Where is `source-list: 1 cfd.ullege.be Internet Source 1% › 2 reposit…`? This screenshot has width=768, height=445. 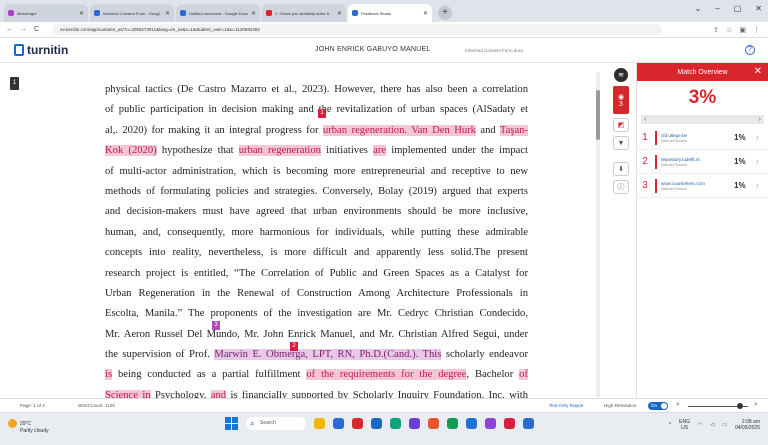
source-list: 1 cfd.ullege.be Internet Source 1% › 2 reposit… is located at coordinates (702, 162).